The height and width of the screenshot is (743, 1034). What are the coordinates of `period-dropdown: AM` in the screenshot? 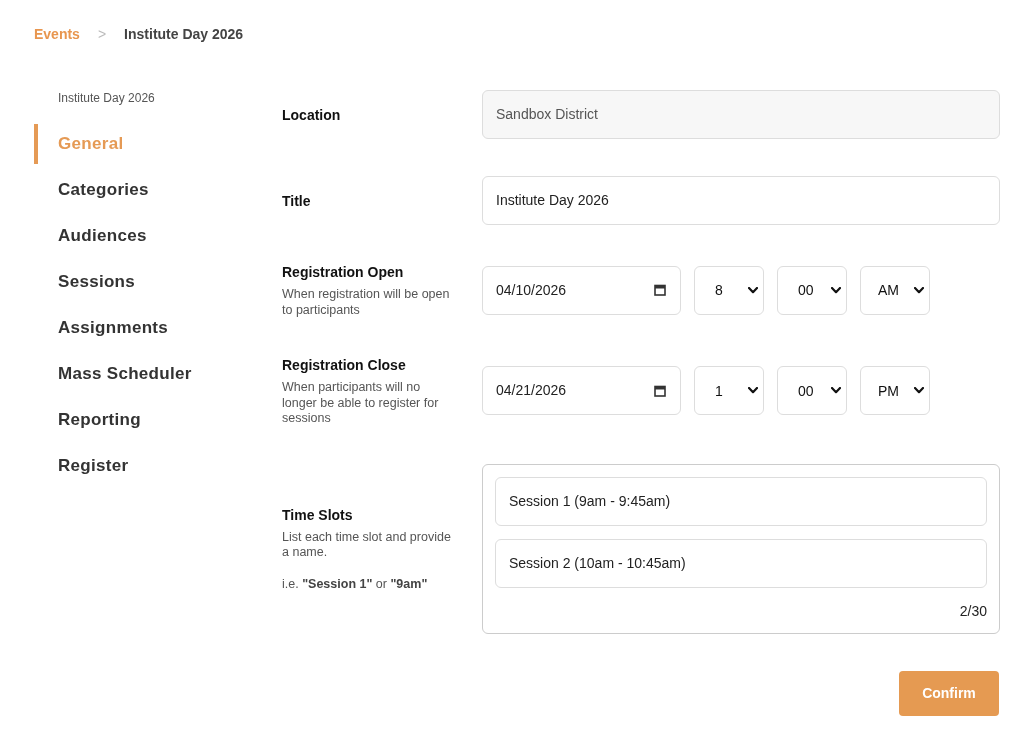 It's located at (895, 290).